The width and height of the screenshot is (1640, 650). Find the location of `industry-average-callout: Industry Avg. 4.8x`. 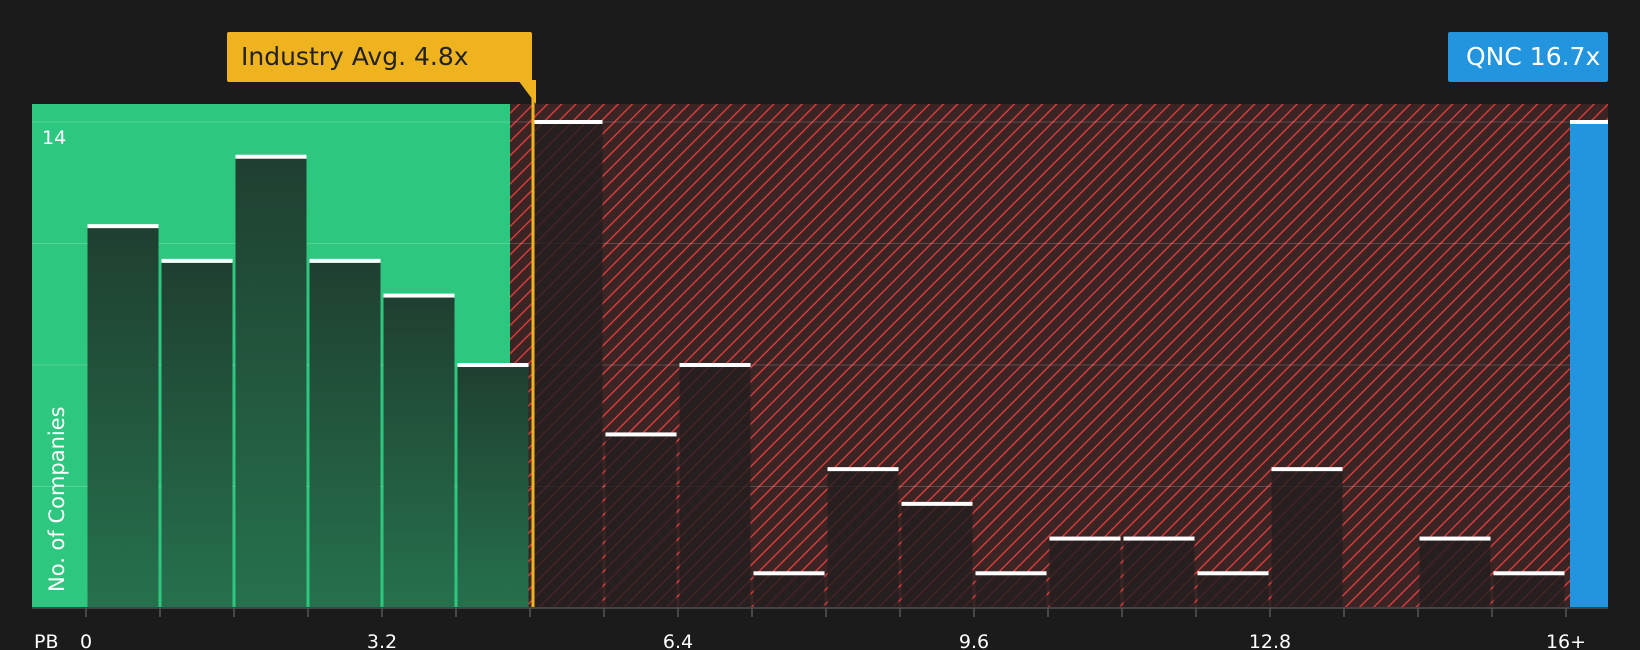

industry-average-callout: Industry Avg. 4.8x is located at coordinates (379, 57).